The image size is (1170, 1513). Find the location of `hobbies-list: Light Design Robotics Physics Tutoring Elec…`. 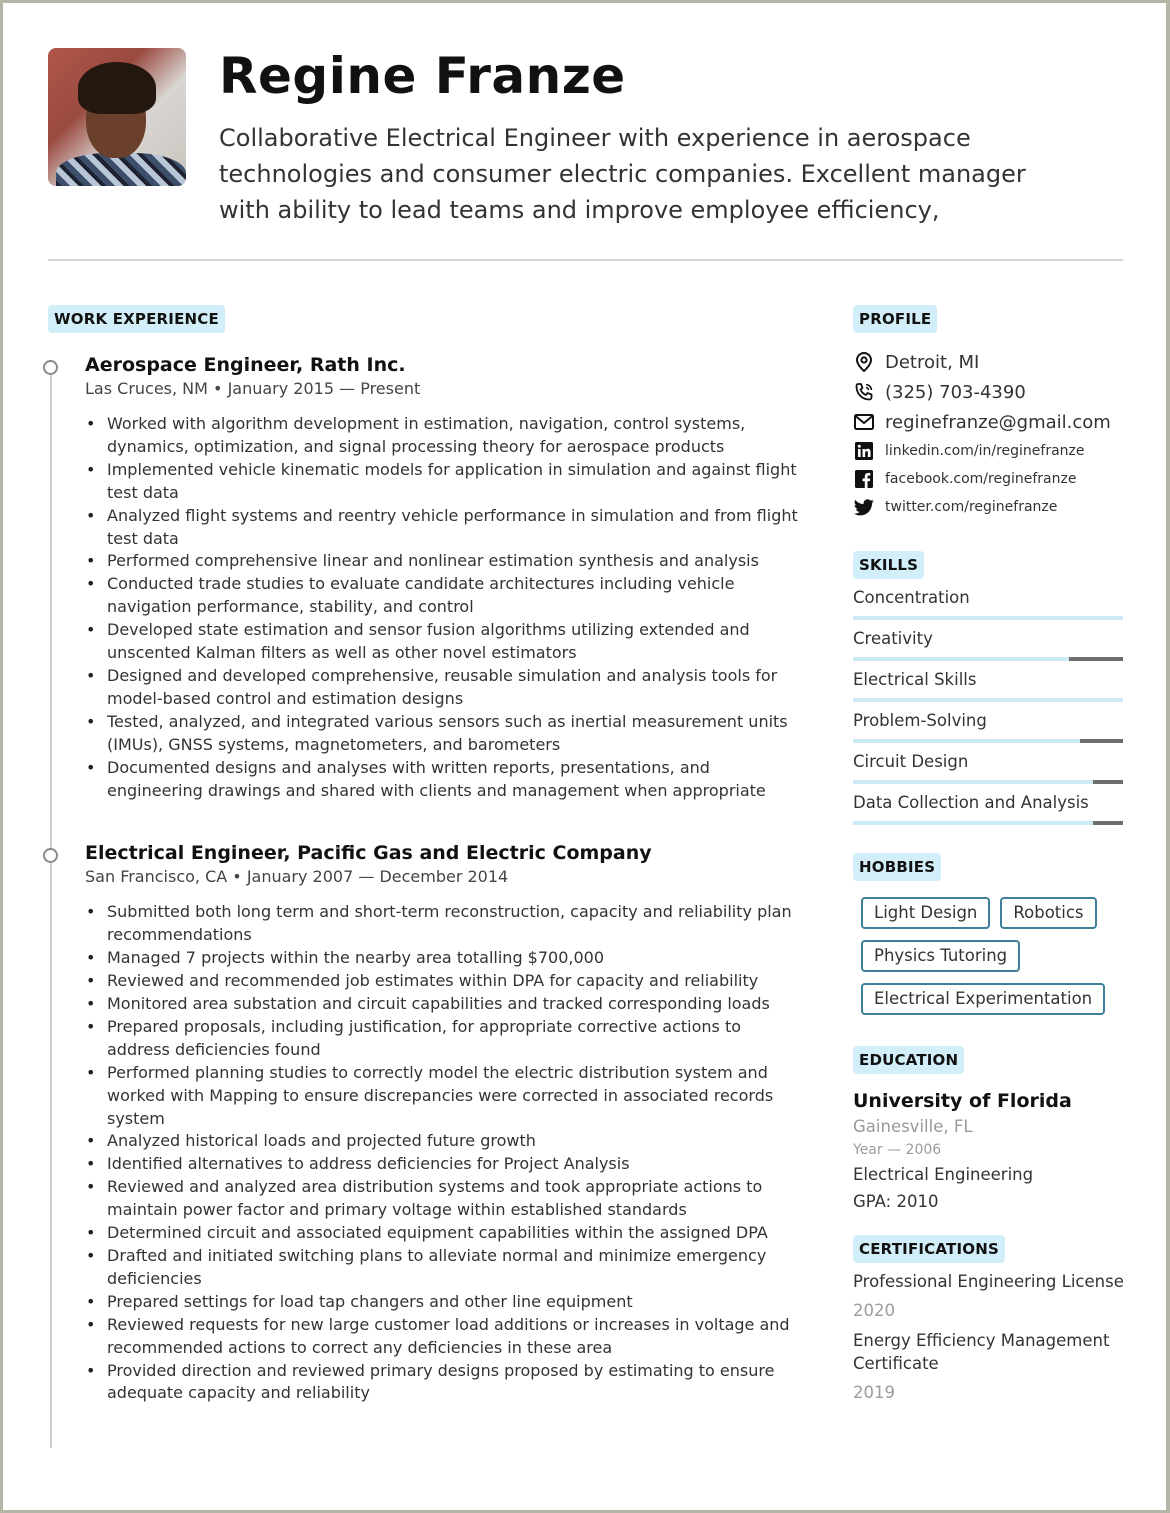

hobbies-list: Light Design Robotics Physics Tutoring Elec… is located at coordinates (996, 961).